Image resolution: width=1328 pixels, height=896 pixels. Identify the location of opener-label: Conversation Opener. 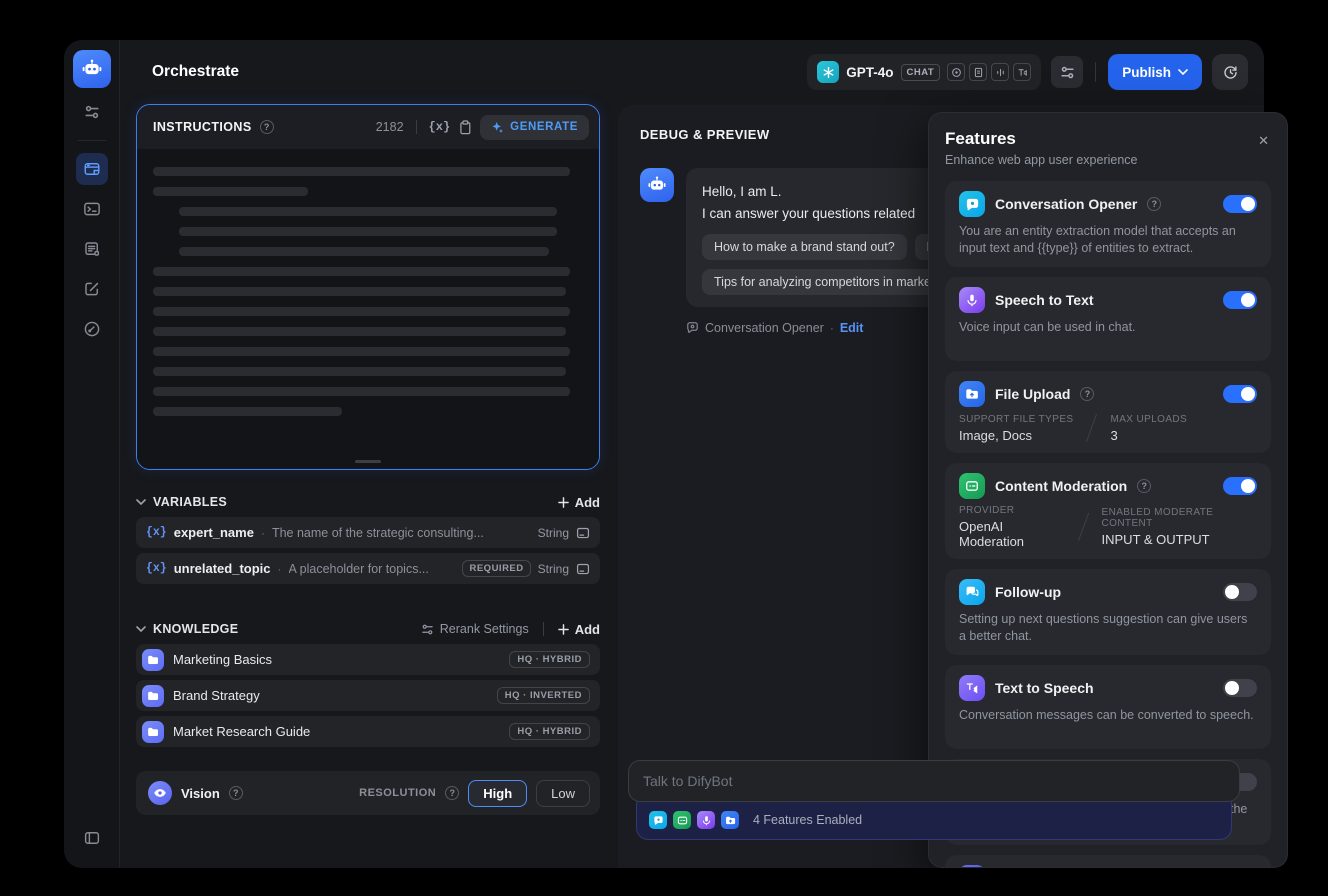
(764, 327).